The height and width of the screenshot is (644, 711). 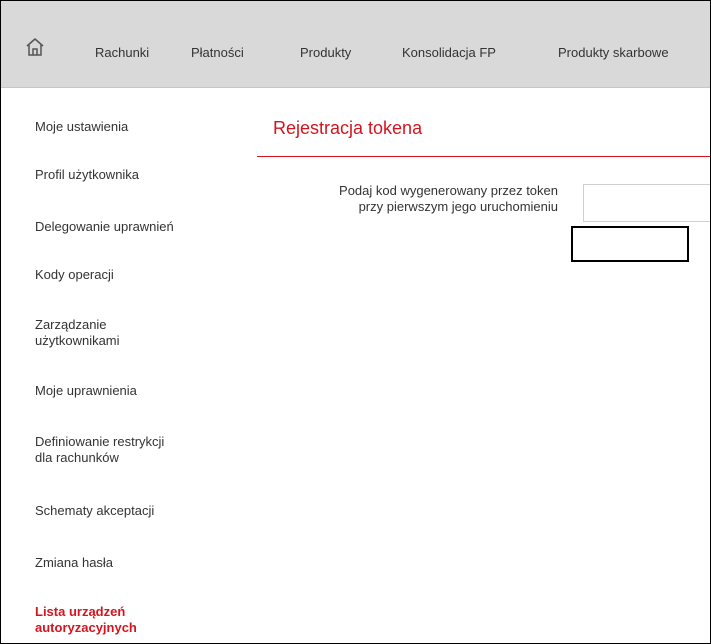 I want to click on sidebar-item-label-line2: autoryzacyjnych, so click(x=86, y=627).